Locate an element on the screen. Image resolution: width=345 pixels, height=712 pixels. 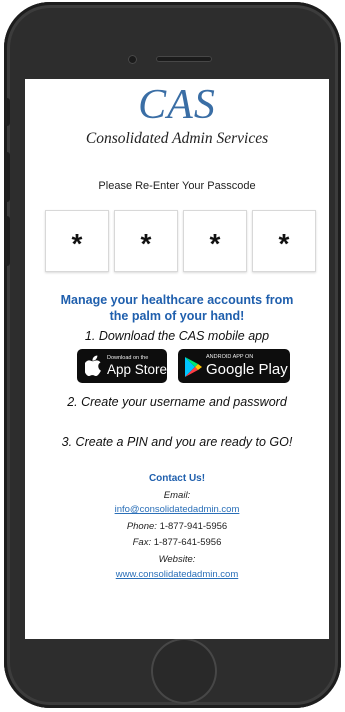
google-play-caption: ANDROID APP ON is located at coordinates (230, 357).